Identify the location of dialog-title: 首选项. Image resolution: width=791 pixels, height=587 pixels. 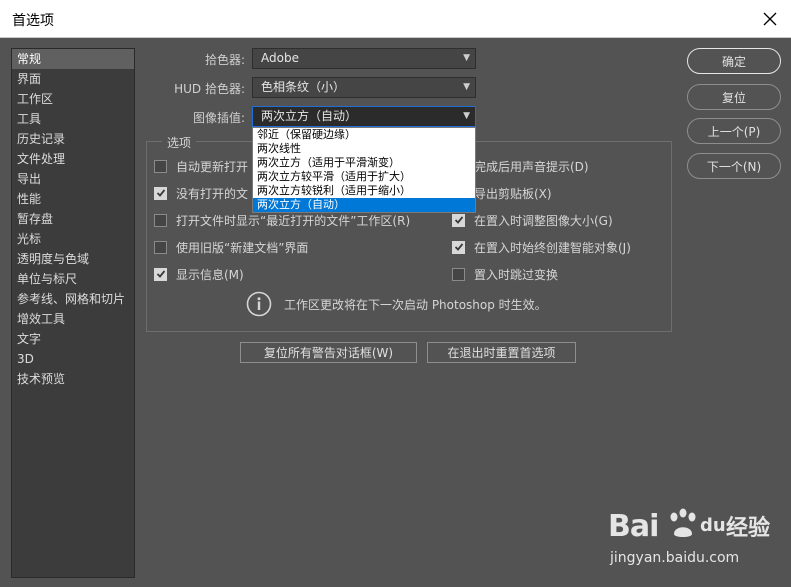
(33, 21).